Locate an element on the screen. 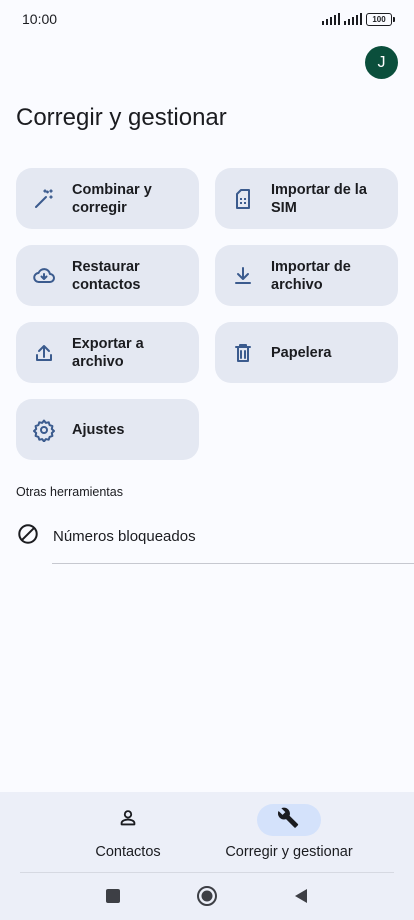 The image size is (414, 920). back-triangle-icon is located at coordinates (301, 895).